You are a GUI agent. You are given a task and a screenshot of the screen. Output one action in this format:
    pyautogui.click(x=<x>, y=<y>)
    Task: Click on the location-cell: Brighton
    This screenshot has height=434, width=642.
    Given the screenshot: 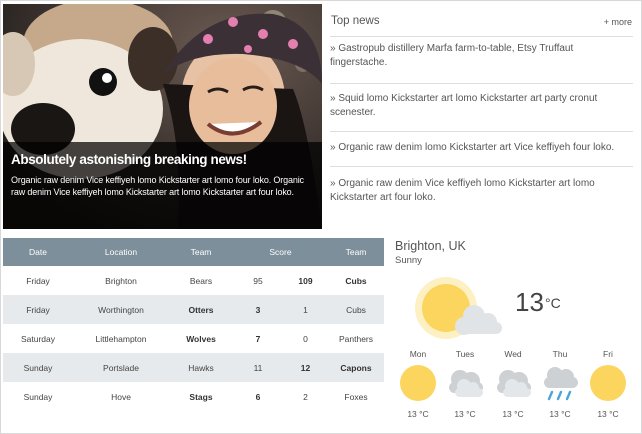 What is the action you would take?
    pyautogui.click(x=121, y=280)
    